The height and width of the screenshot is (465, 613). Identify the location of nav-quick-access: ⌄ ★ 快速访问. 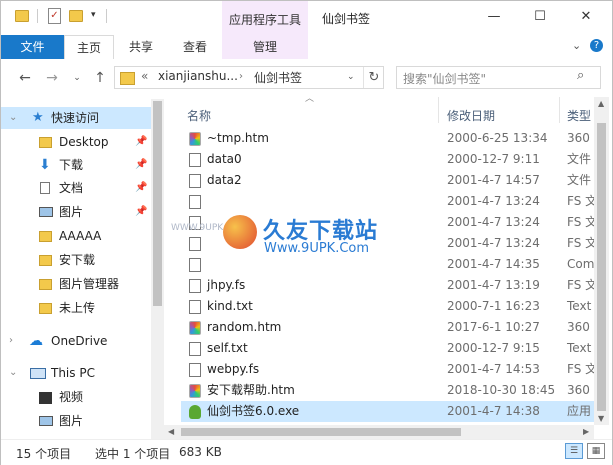
(76, 118).